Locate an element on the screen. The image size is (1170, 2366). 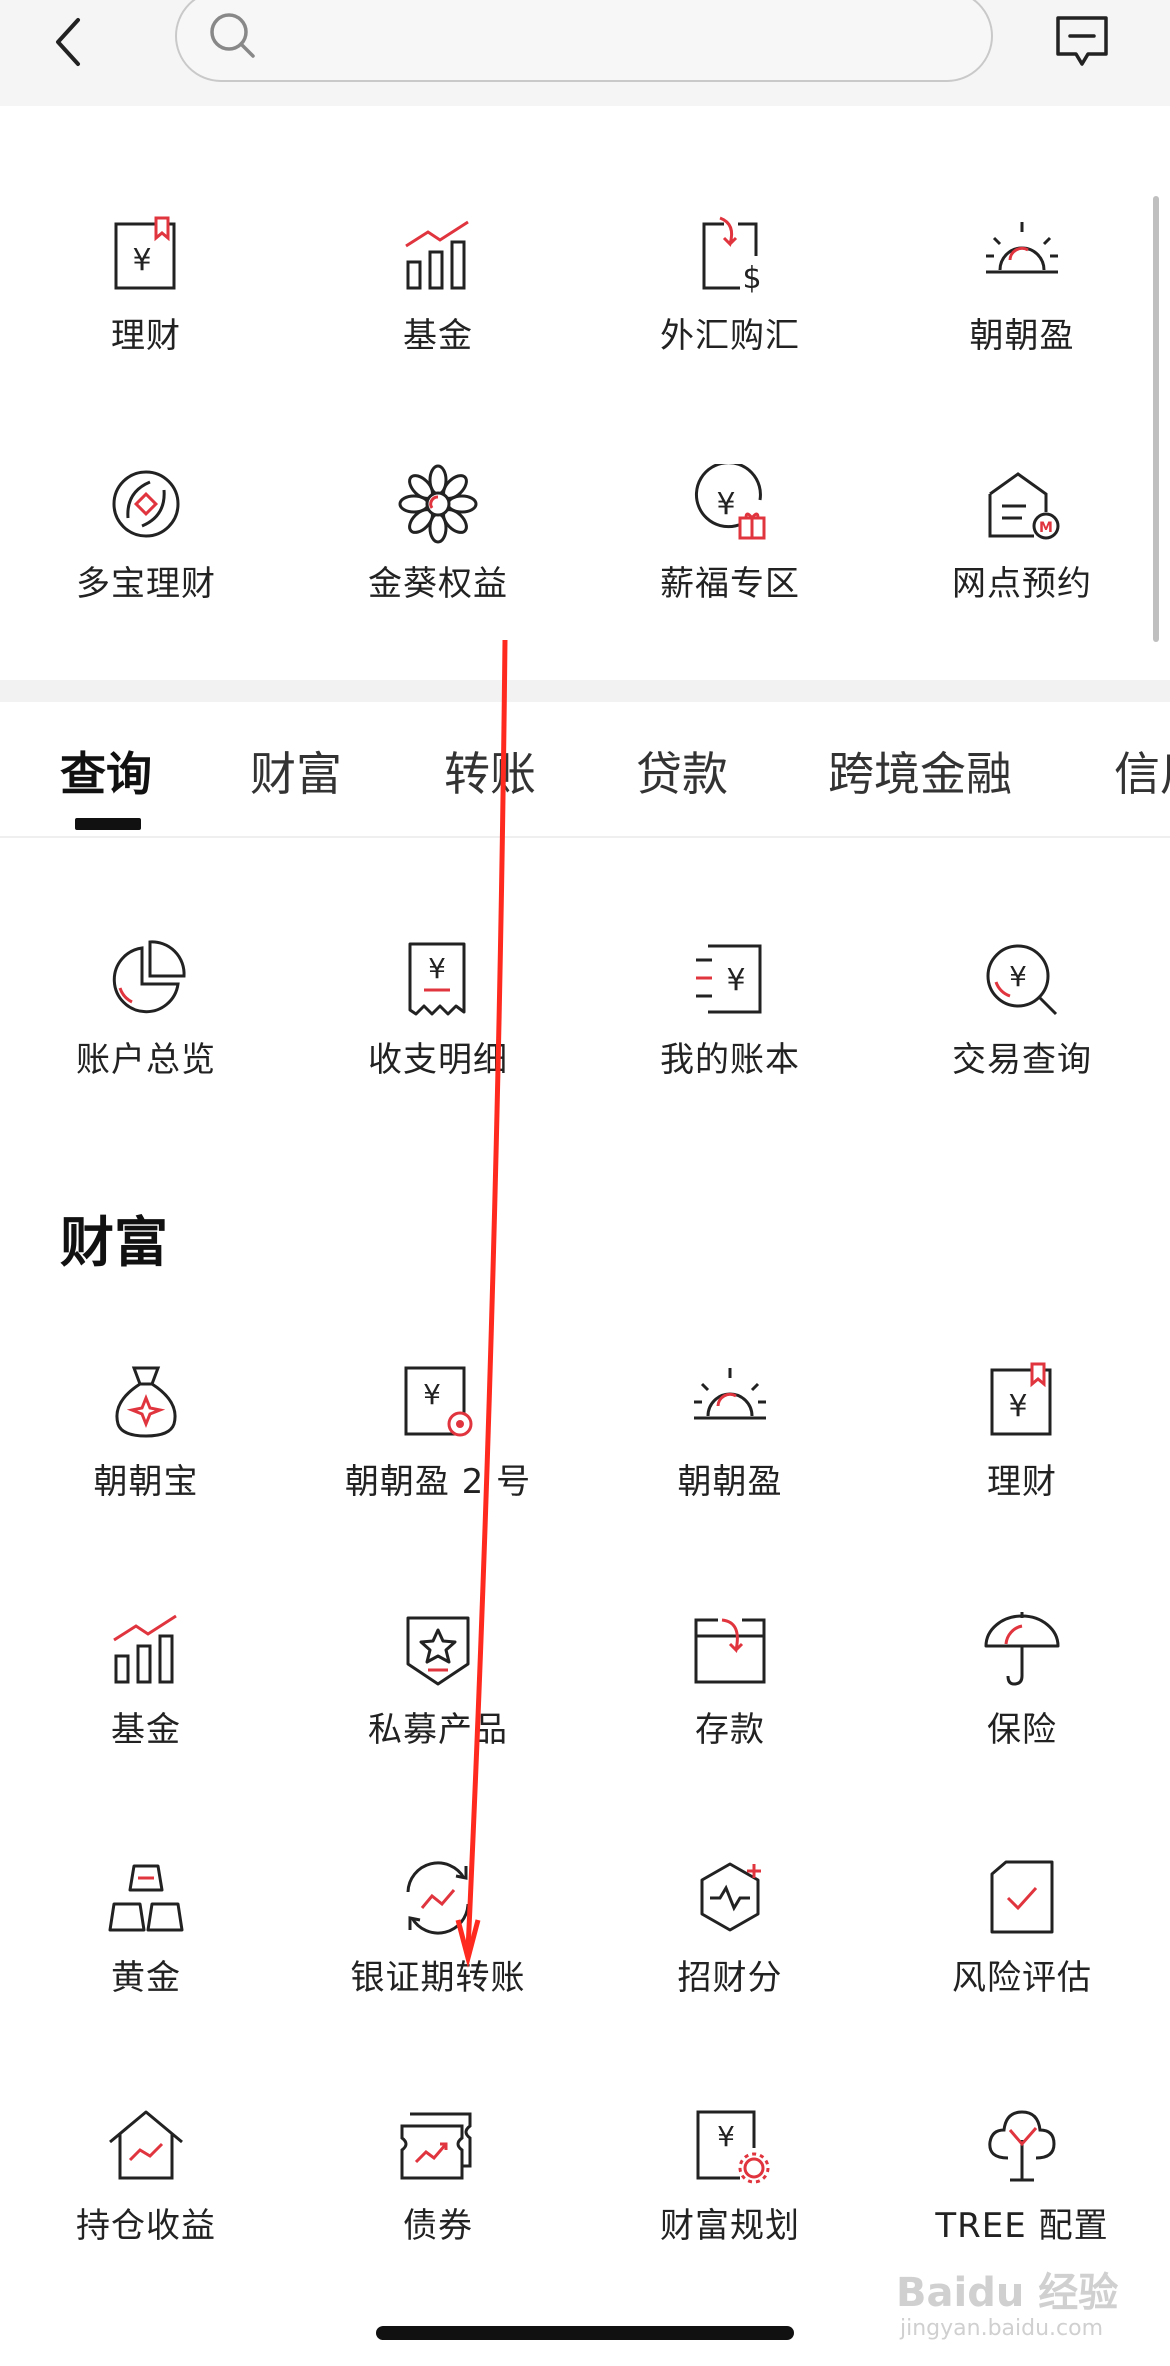
planning-gear-icon: ¥ is located at coordinates (733, 2147).